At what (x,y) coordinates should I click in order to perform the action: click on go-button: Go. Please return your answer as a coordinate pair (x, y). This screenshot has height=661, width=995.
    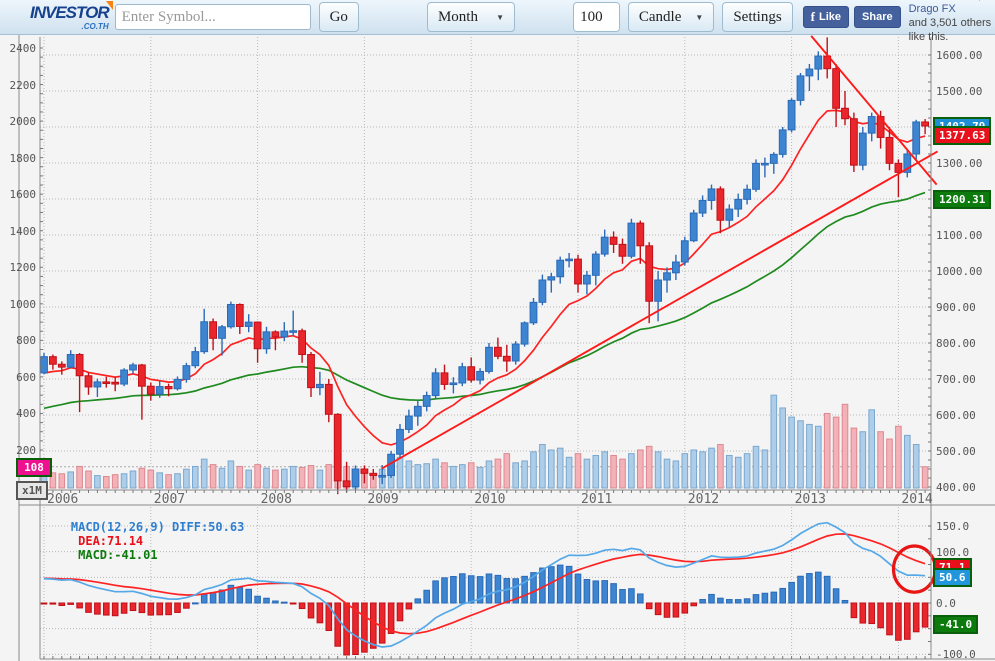
    Looking at the image, I should click on (338, 17).